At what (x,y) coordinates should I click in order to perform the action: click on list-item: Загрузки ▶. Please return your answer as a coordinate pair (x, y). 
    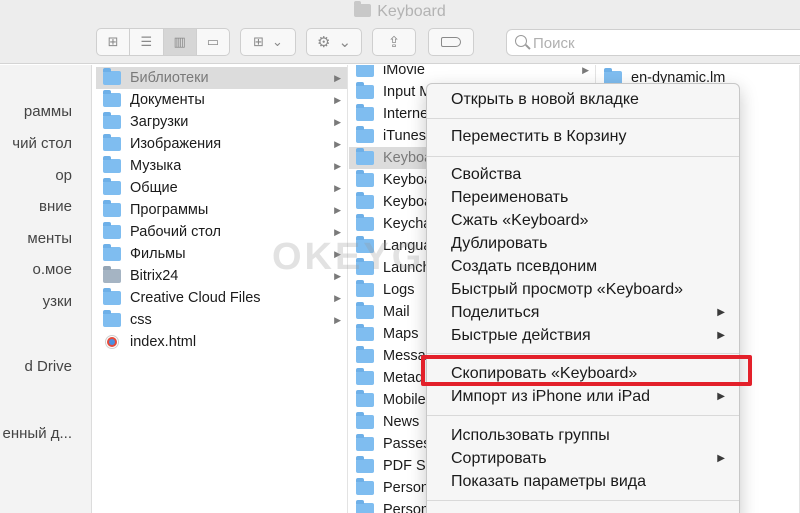
    Looking at the image, I should click on (221, 122).